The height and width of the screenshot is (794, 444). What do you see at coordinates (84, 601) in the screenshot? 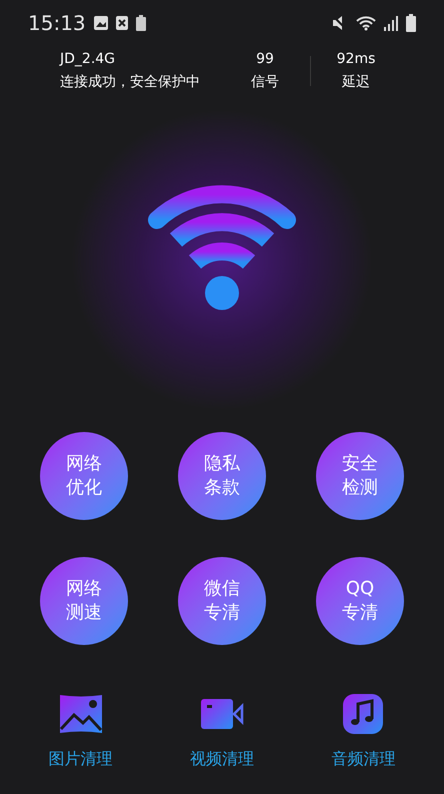
I see `tool-button: 网络 测速` at bounding box center [84, 601].